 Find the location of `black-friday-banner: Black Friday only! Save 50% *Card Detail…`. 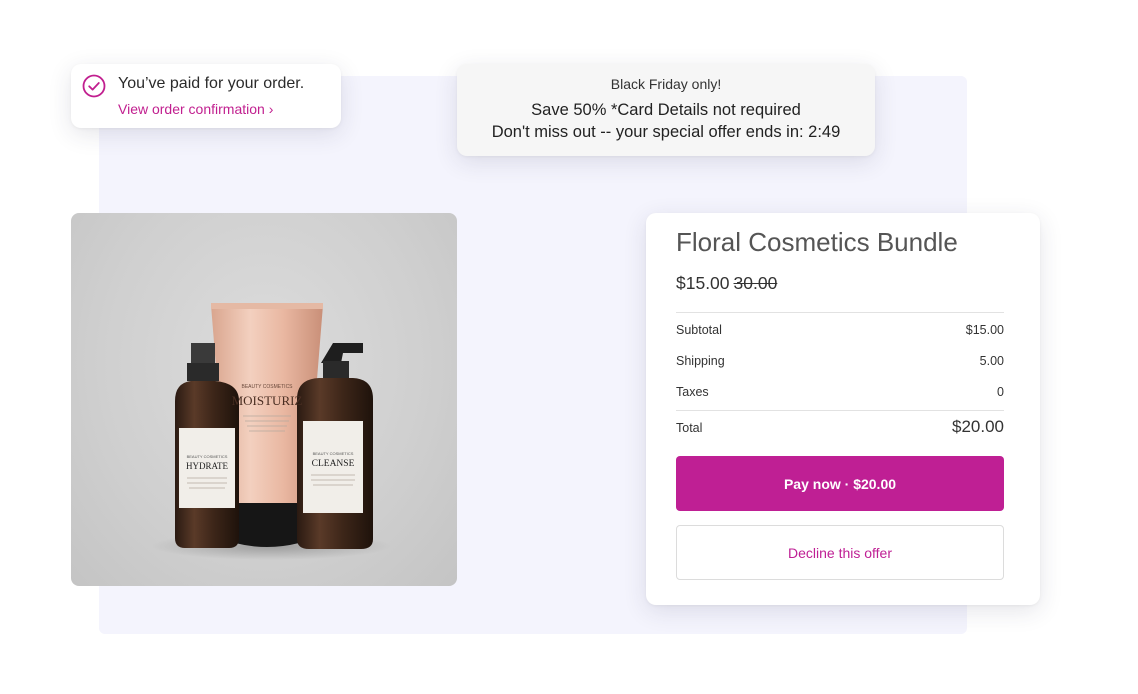

black-friday-banner: Black Friday only! Save 50% *Card Detail… is located at coordinates (666, 110).